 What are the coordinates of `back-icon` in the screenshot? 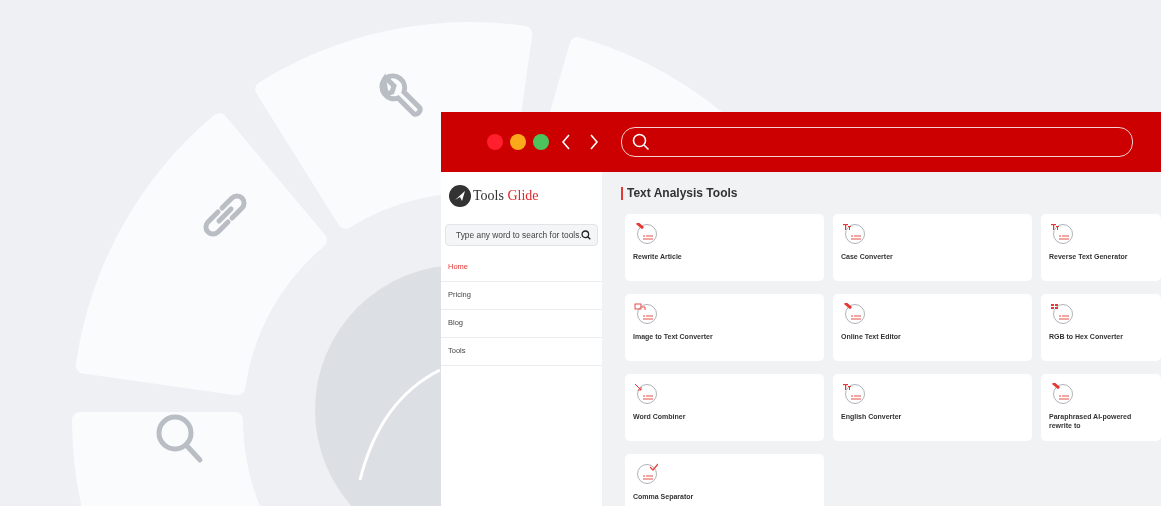 It's located at (566, 142).